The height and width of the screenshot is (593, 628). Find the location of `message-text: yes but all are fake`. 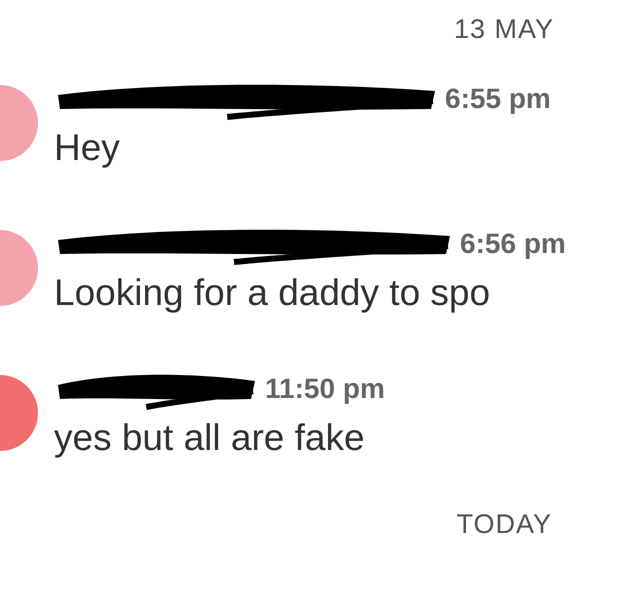

message-text: yes but all are fake is located at coordinates (210, 437).